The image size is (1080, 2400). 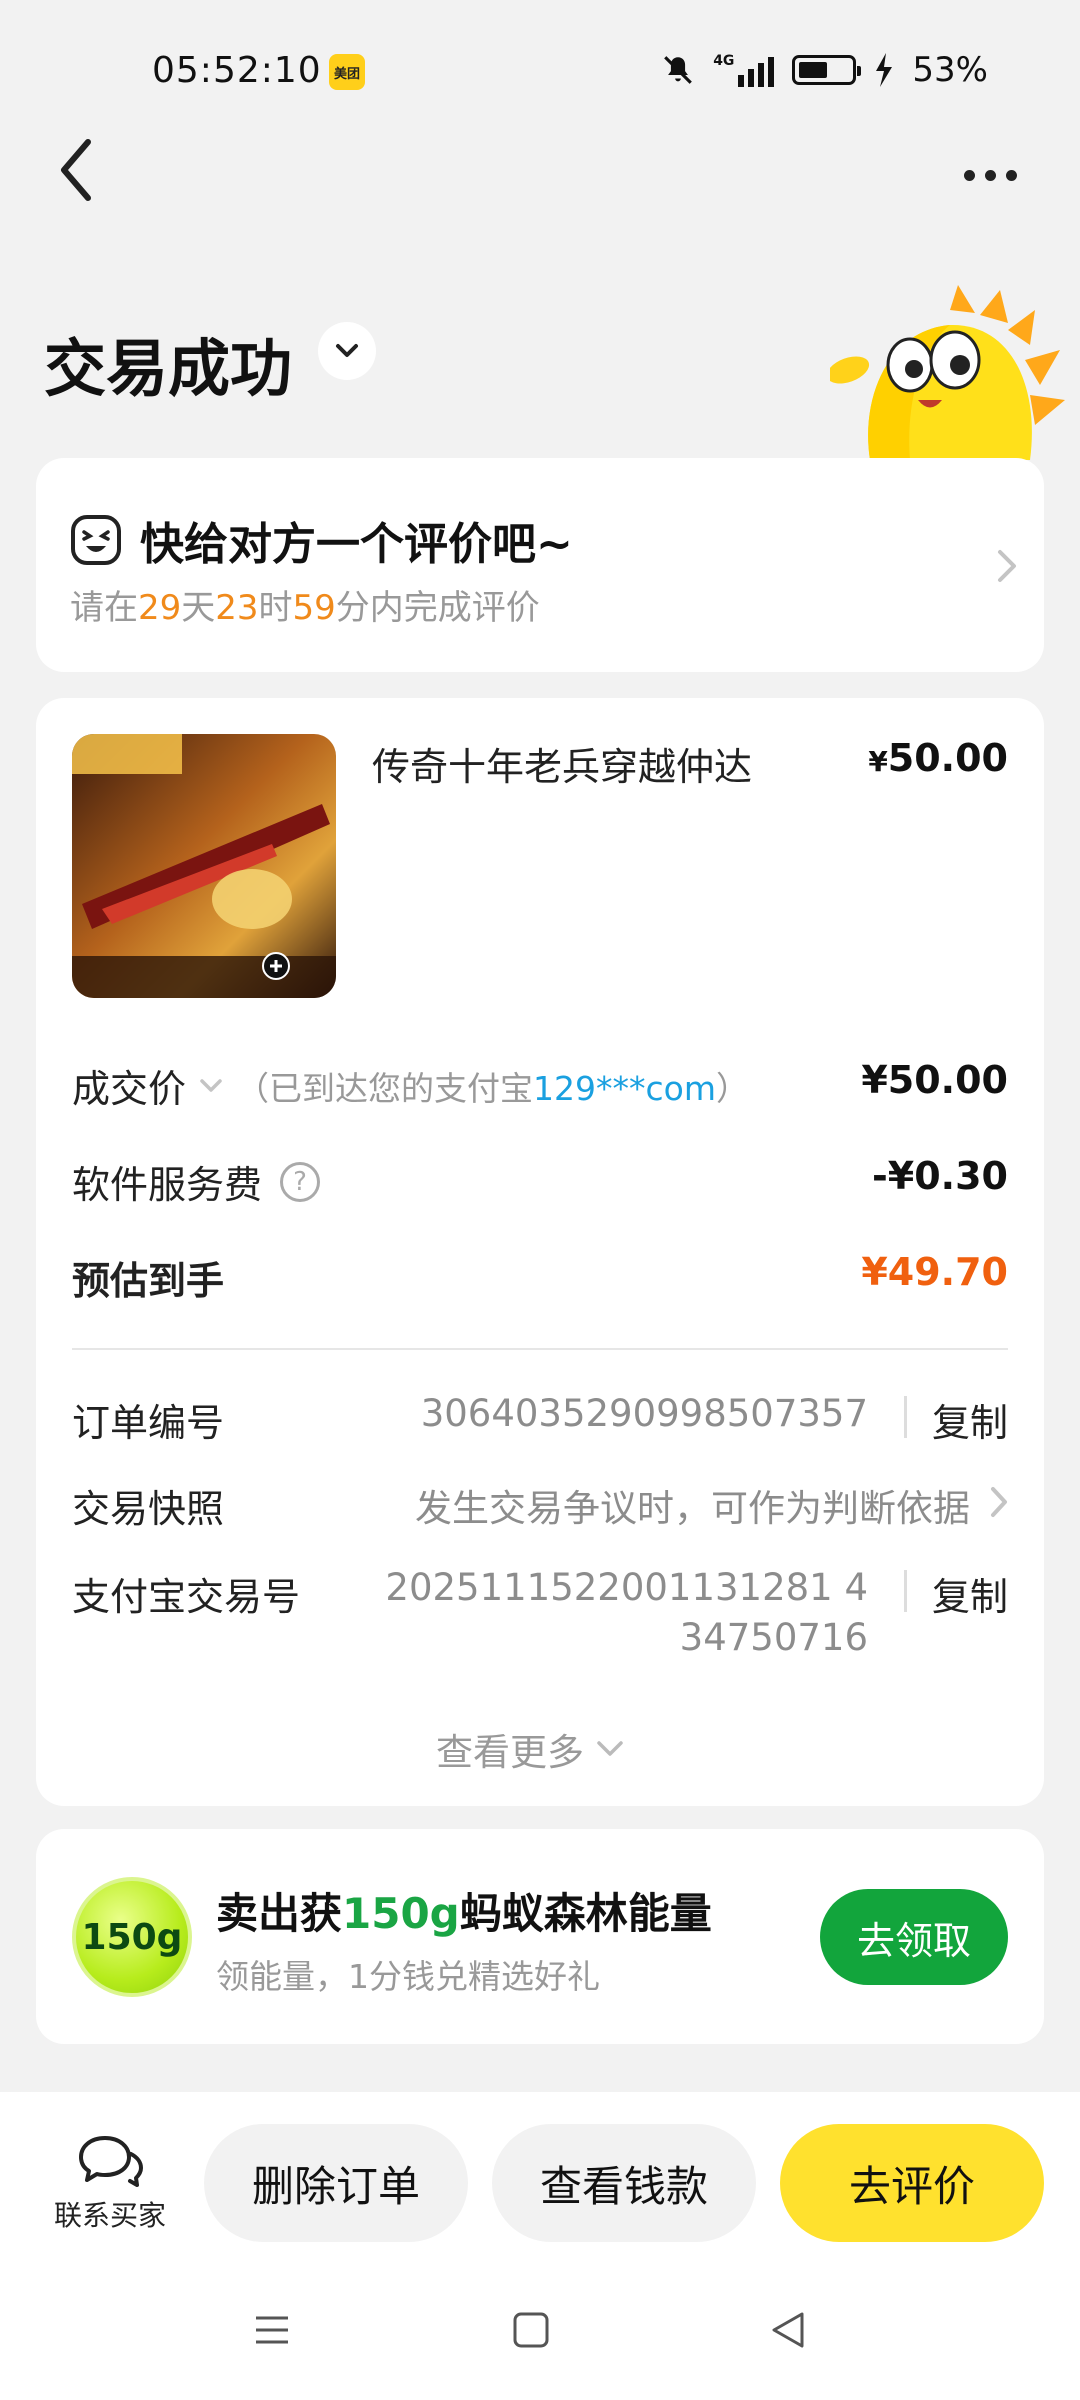 I want to click on estimate-value: ¥49.70, so click(x=934, y=1272).